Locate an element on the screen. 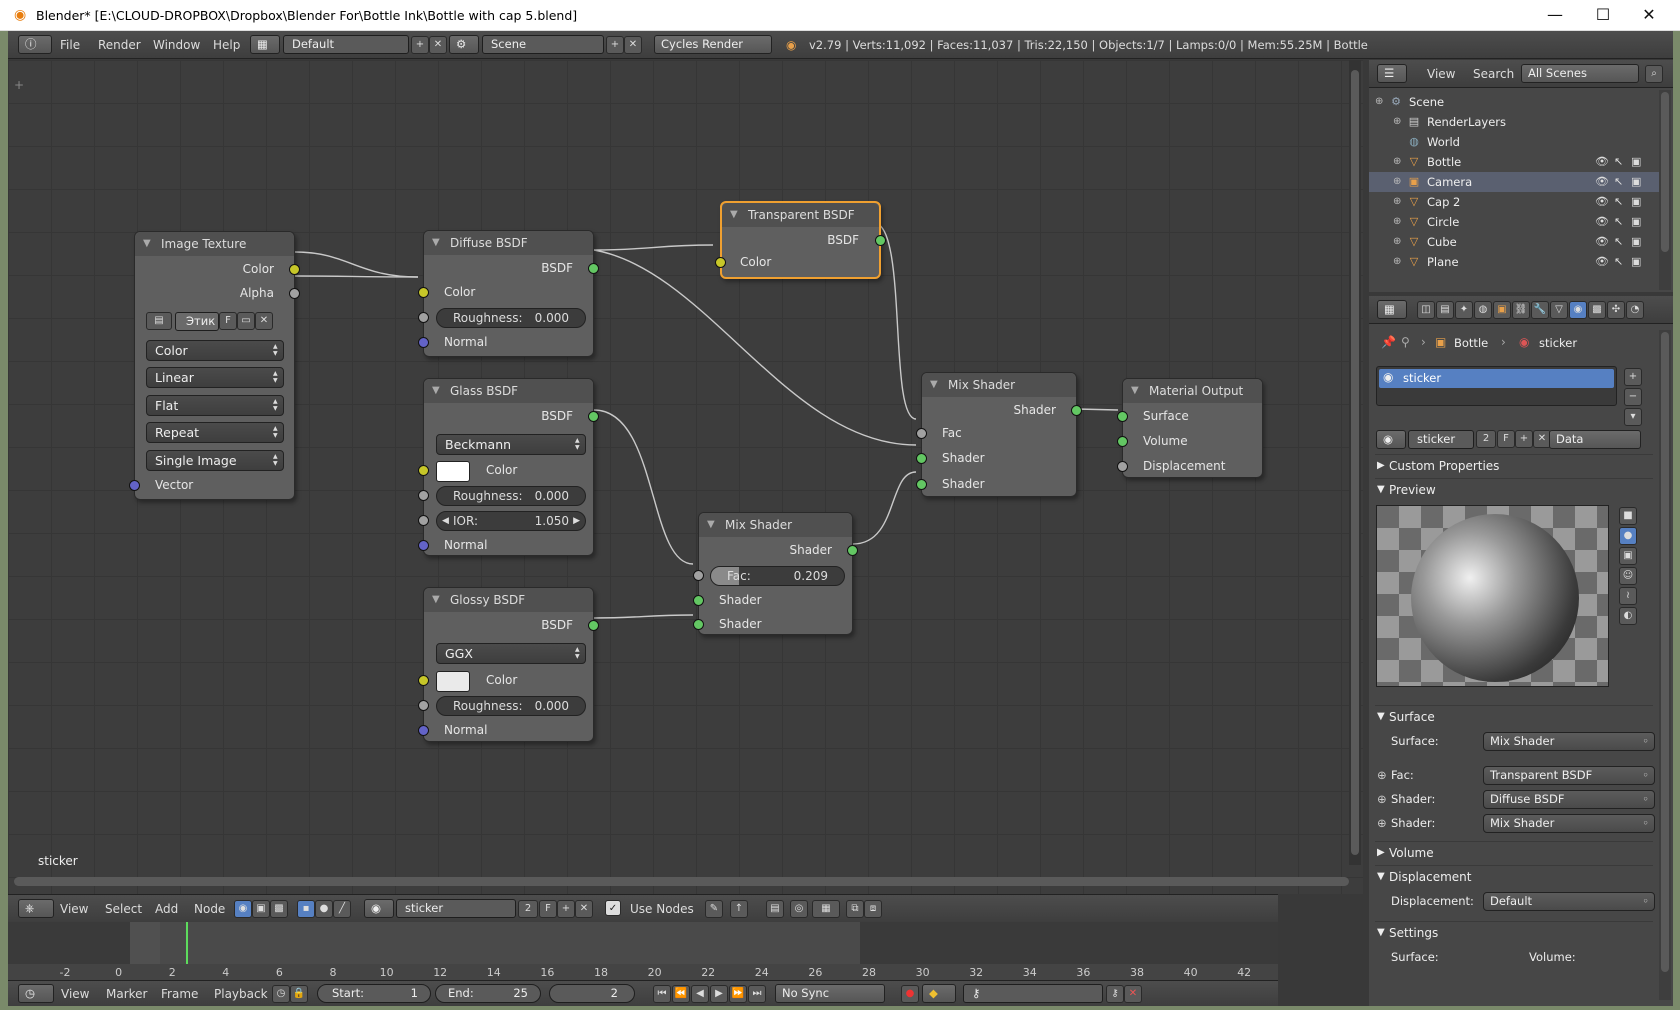 The height and width of the screenshot is (1010, 1680). glass-normal-socket is located at coordinates (423, 545).